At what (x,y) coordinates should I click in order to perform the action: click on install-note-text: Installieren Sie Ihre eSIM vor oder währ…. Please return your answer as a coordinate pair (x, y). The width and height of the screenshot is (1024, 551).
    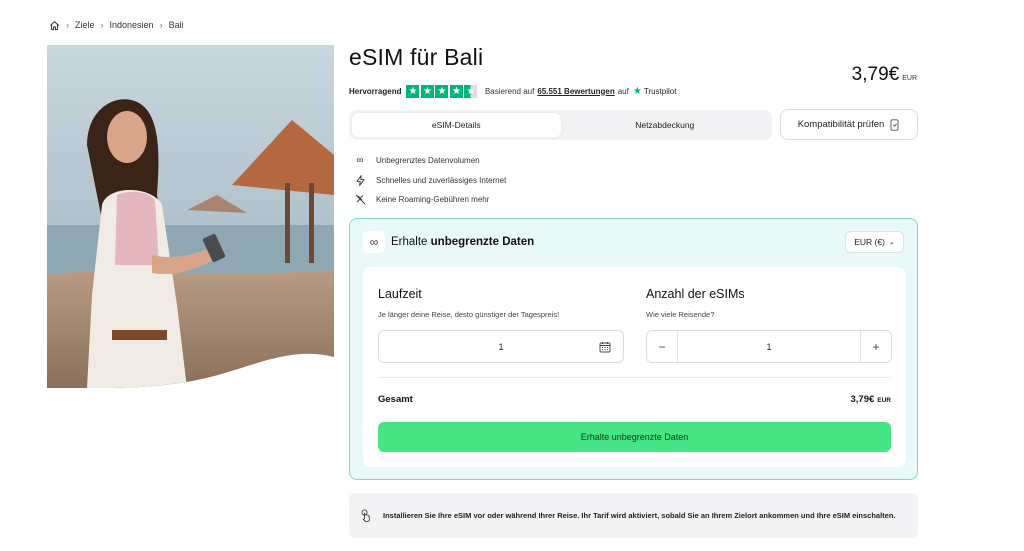
    Looking at the image, I should click on (639, 515).